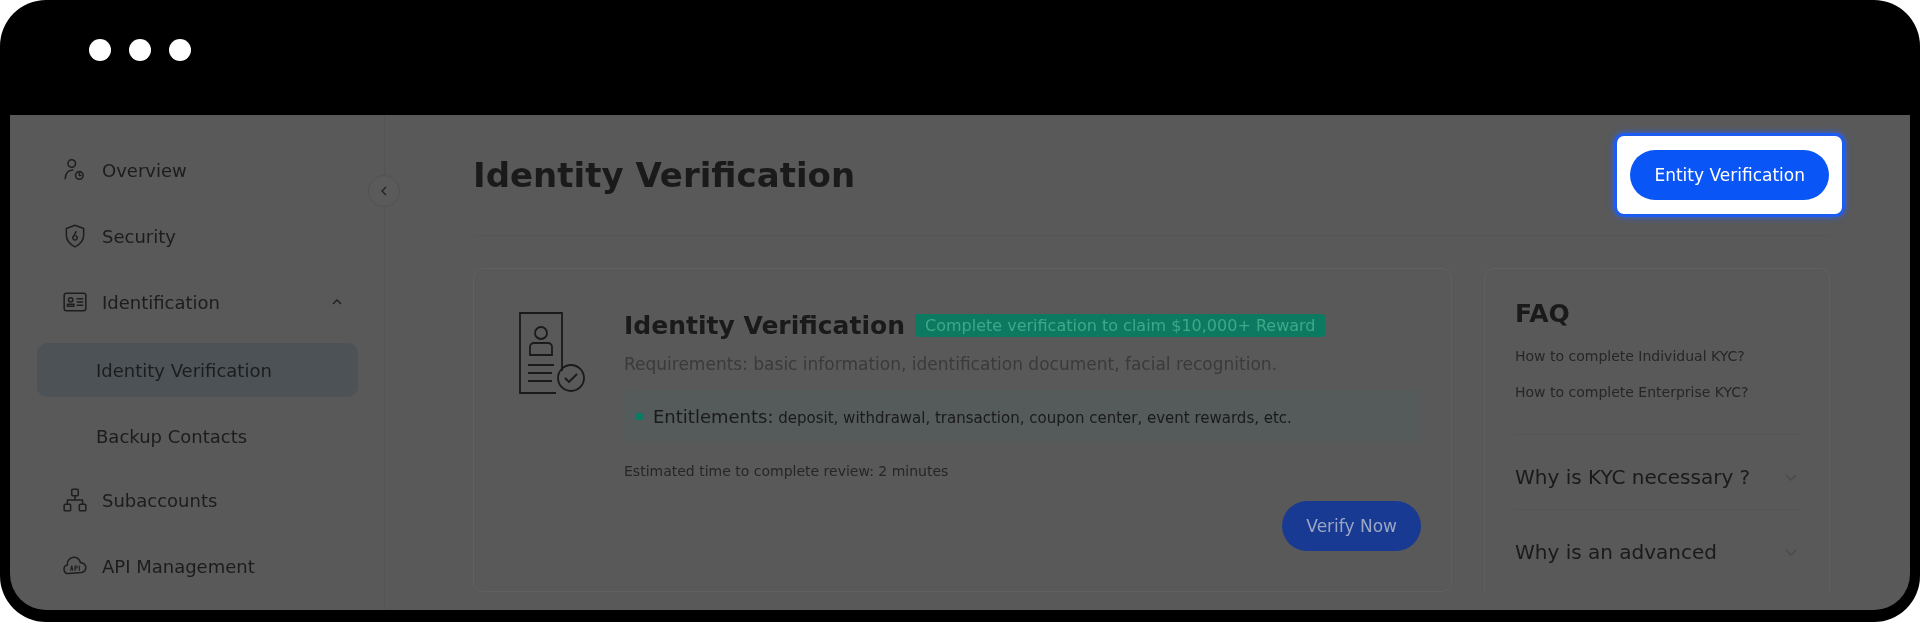  What do you see at coordinates (205, 236) in the screenshot?
I see `sidebar-item: Security` at bounding box center [205, 236].